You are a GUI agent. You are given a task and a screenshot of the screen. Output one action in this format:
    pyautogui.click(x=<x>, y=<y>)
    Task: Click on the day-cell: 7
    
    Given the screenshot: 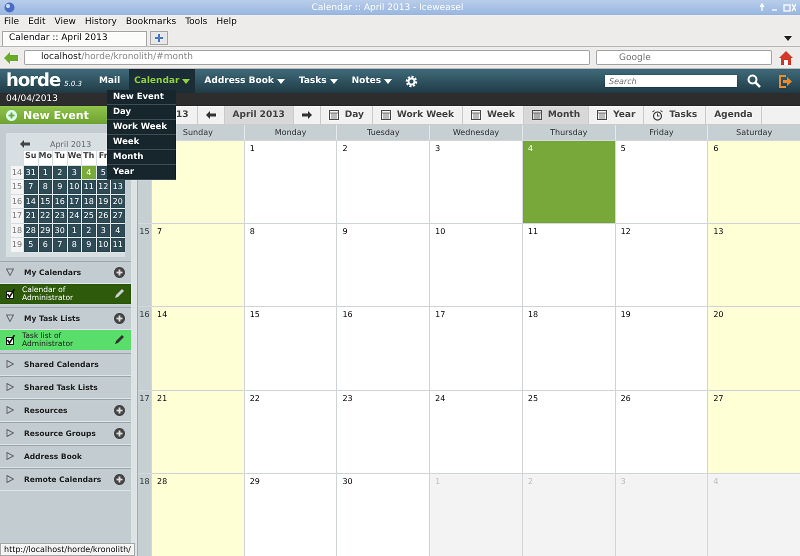 What is the action you would take?
    pyautogui.click(x=197, y=265)
    